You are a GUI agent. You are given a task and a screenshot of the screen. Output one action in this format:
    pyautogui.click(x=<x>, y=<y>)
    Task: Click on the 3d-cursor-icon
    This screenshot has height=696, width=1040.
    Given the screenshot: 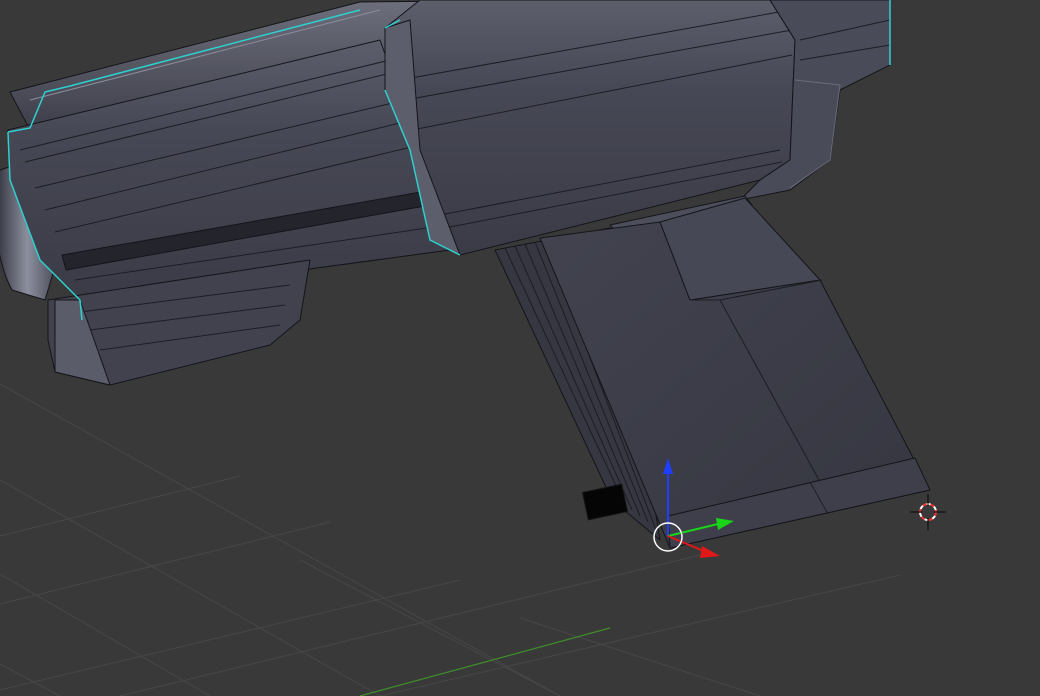 What is the action you would take?
    pyautogui.click(x=928, y=512)
    